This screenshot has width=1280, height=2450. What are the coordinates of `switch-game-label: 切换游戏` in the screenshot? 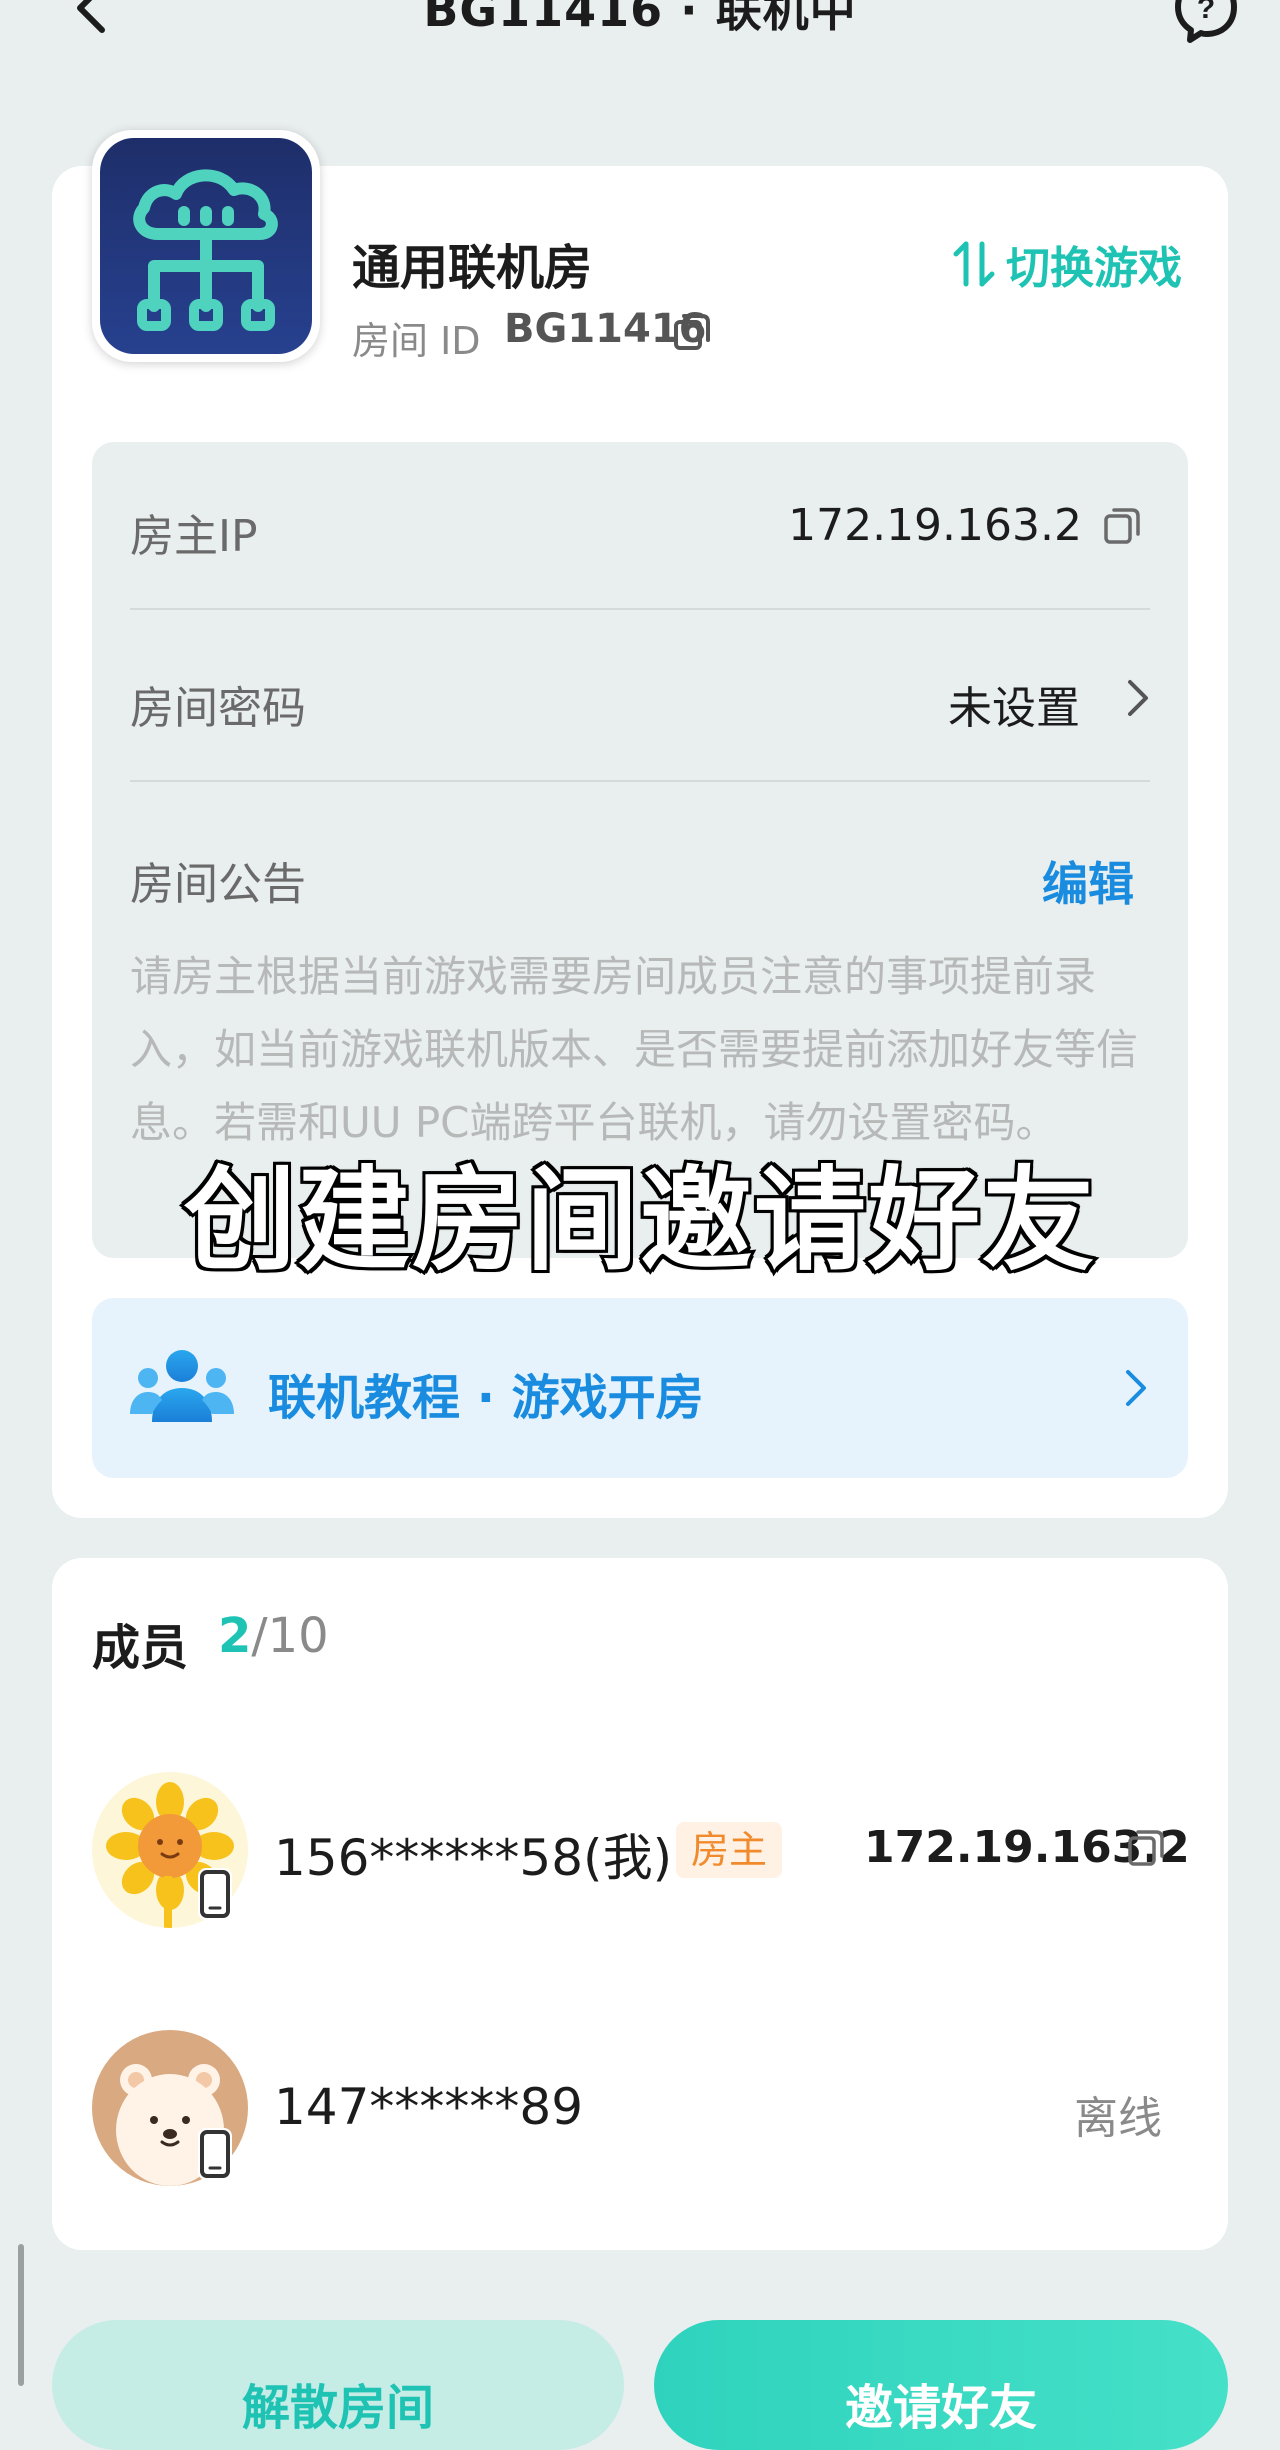 It's located at (1094, 268).